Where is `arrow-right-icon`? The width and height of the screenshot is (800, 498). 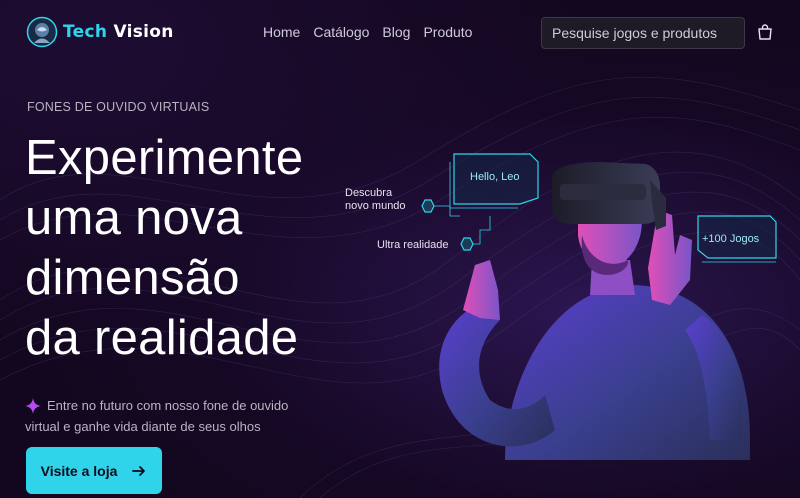
arrow-right-icon is located at coordinates (139, 470).